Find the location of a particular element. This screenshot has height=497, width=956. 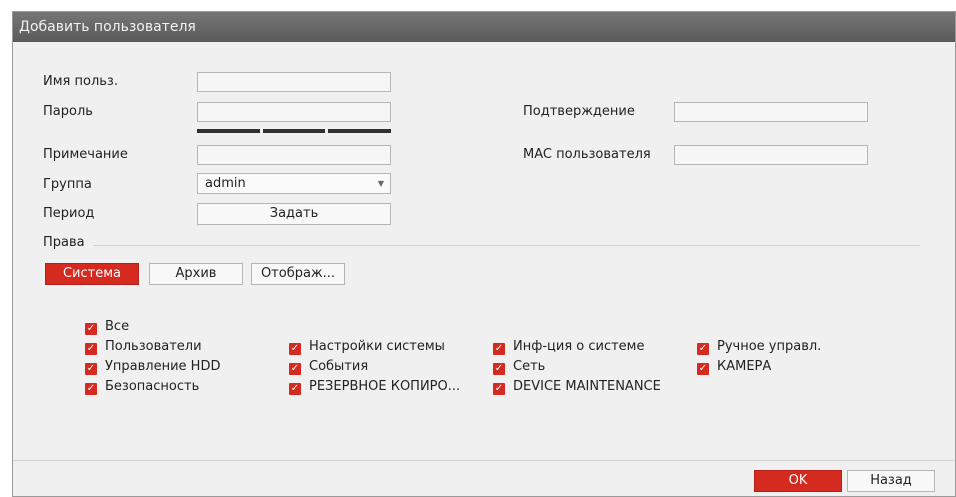

checkbox-all: ✓ Все is located at coordinates (107, 327).